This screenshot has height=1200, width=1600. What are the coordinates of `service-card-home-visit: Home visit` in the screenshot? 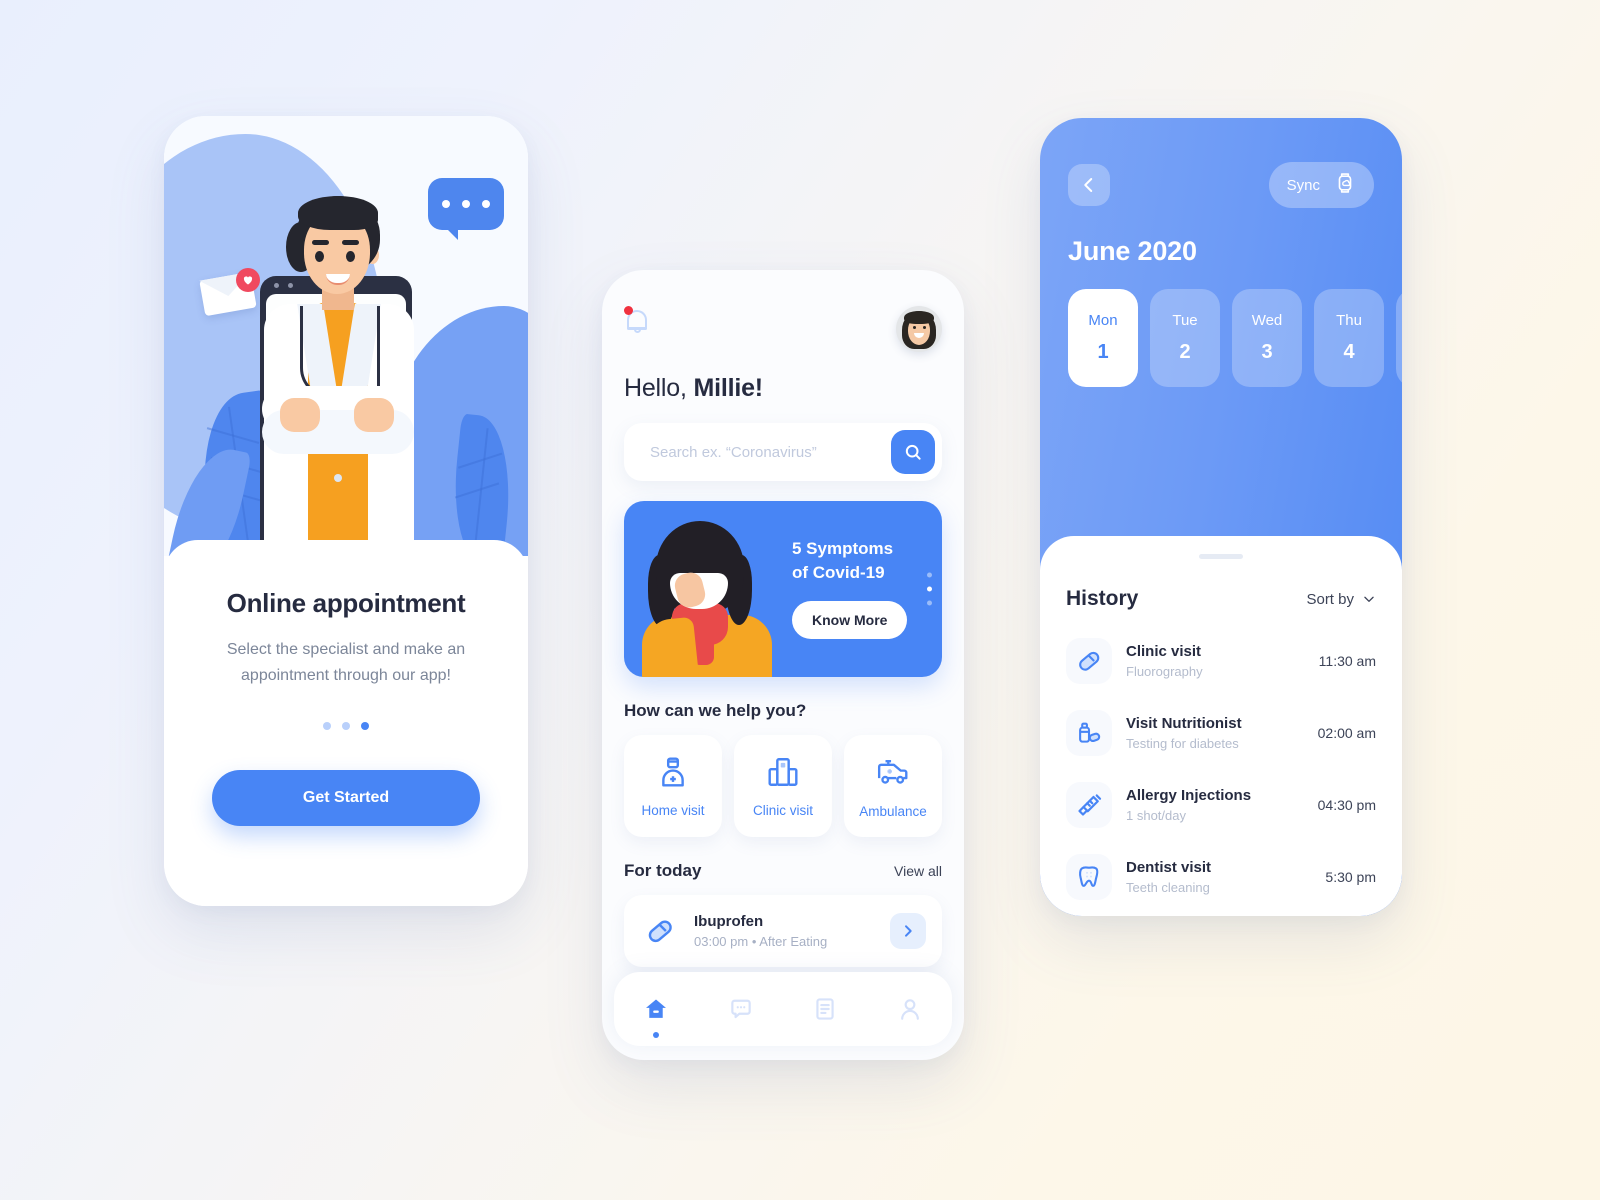 It's located at (673, 786).